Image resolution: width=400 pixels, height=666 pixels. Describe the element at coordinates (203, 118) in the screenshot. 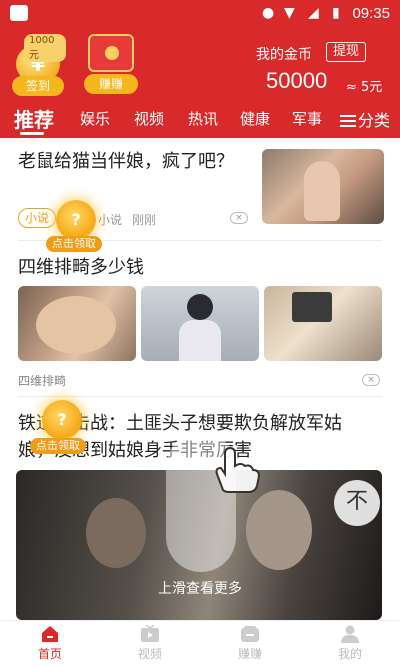

I see `tab-hot-news: 热讯` at that location.